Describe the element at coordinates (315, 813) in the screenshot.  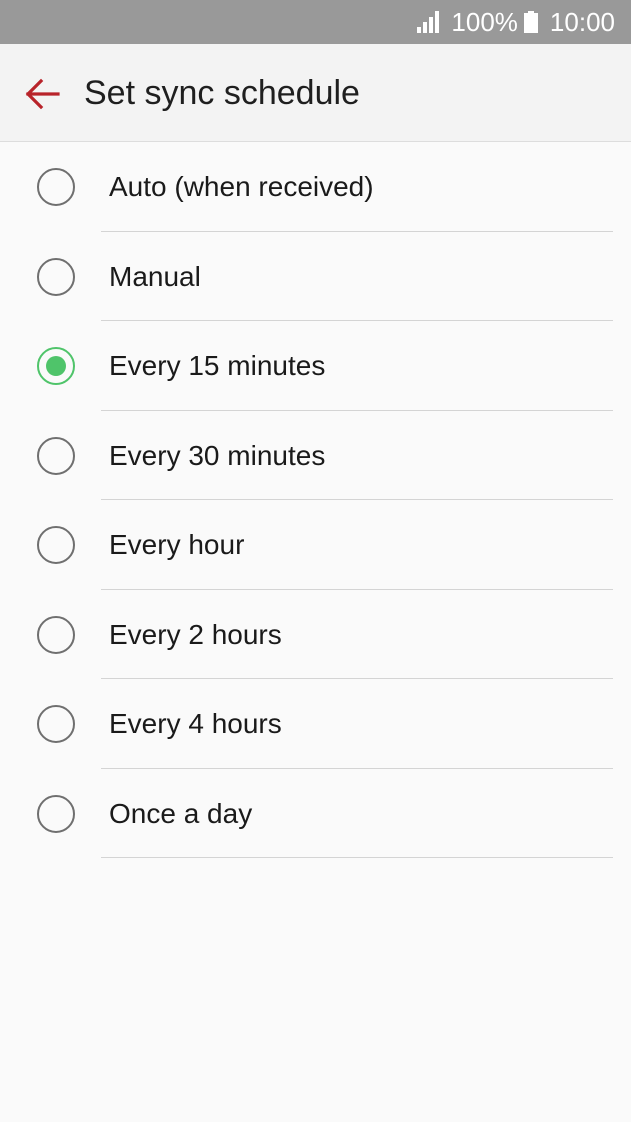
I see `option-row: Once a day` at that location.